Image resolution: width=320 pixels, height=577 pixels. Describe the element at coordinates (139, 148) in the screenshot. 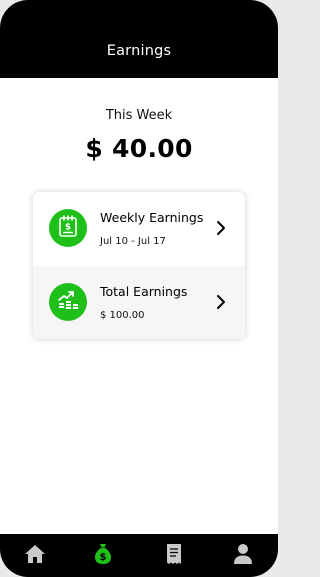

I see `this-week-amount: $ 40.00` at that location.